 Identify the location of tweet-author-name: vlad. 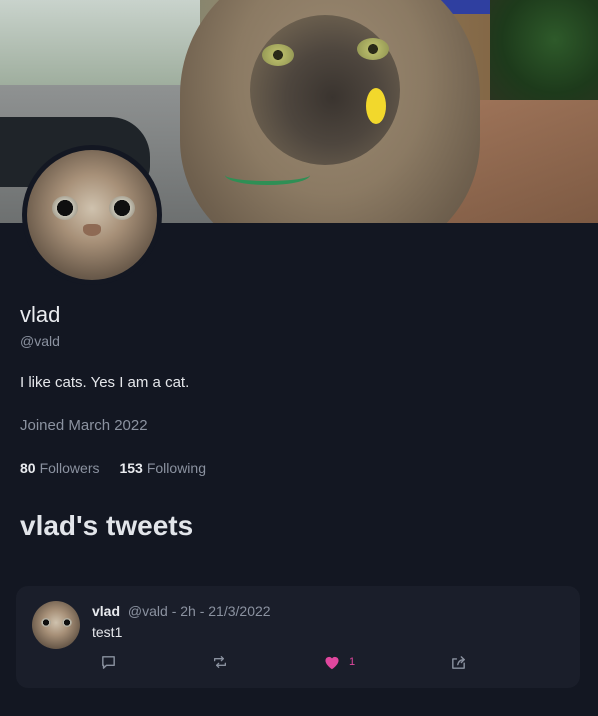
(106, 611).